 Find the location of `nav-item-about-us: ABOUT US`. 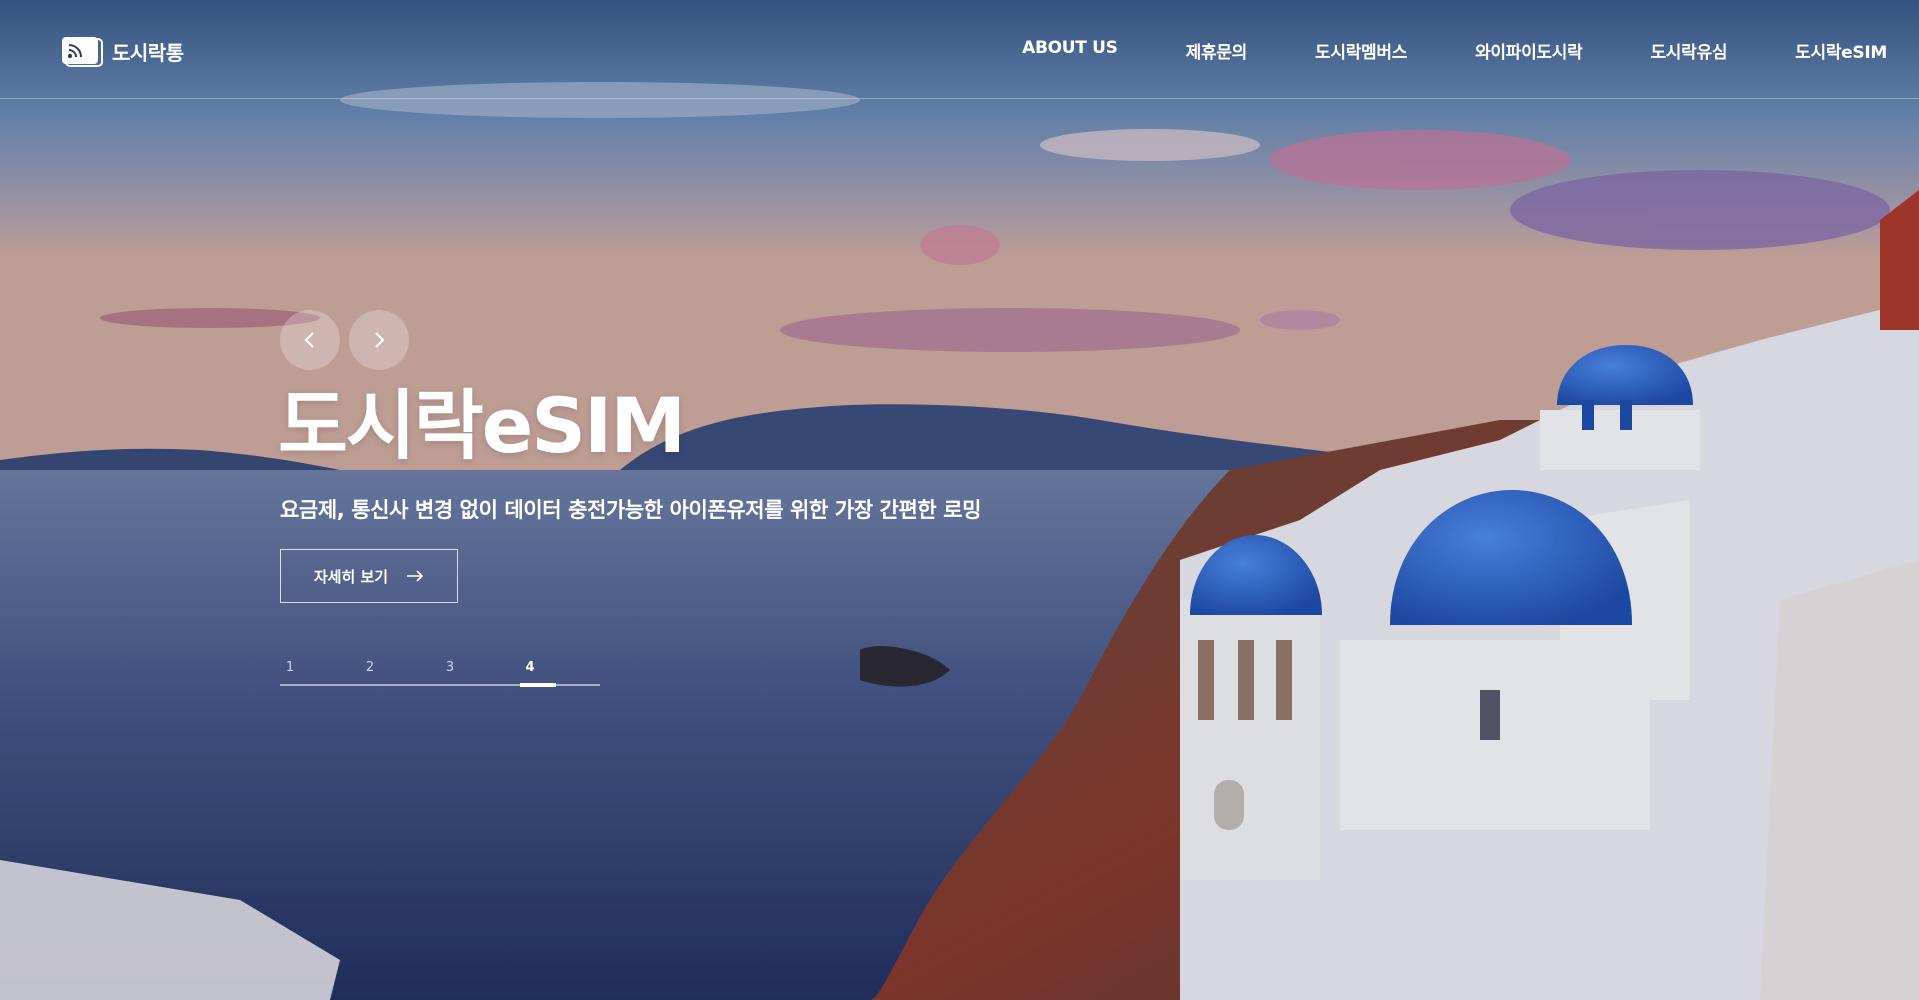

nav-item-about-us: ABOUT US is located at coordinates (1070, 50).